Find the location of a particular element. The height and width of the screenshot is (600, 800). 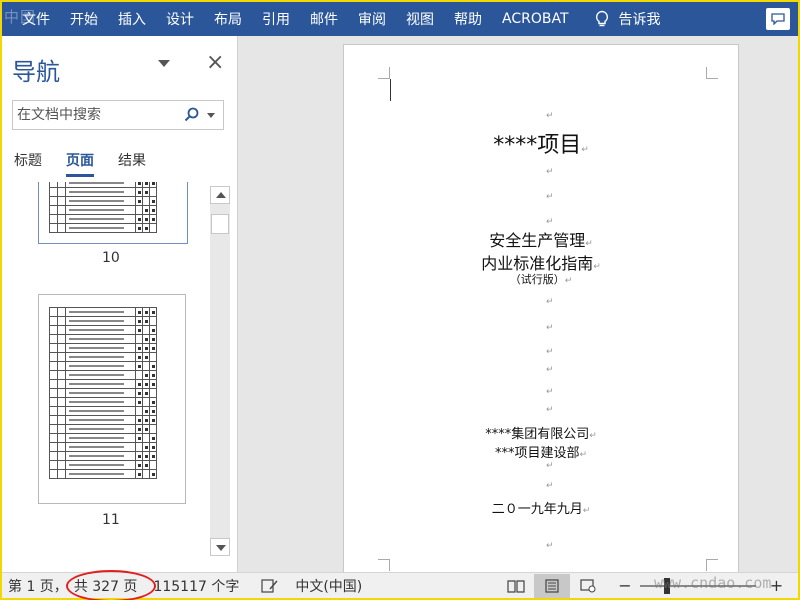

search-icon is located at coordinates (192, 115).